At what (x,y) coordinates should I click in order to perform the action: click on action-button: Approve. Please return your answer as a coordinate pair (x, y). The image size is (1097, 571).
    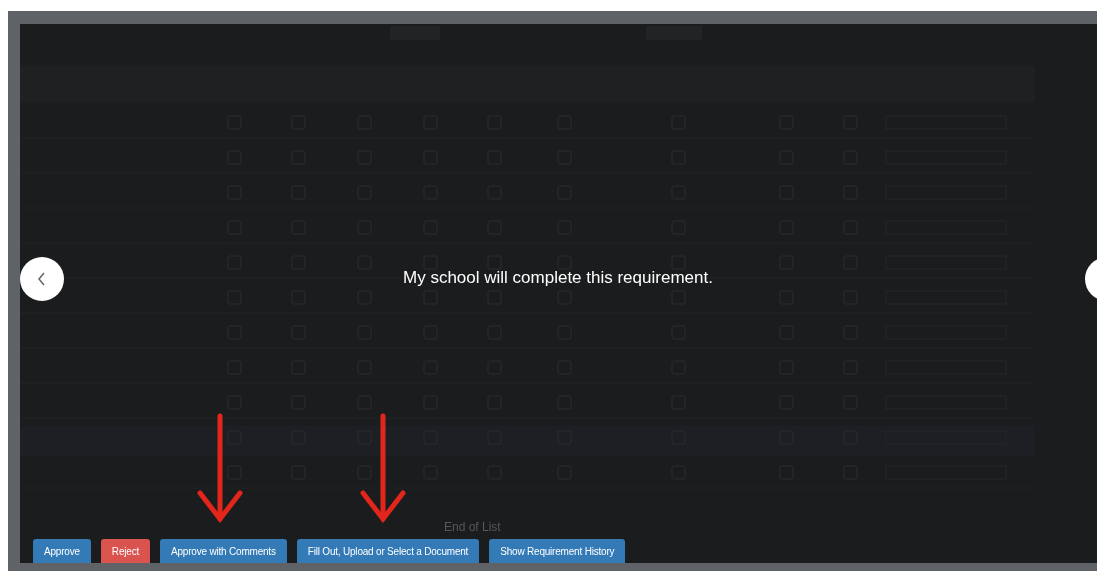
    Looking at the image, I should click on (62, 551).